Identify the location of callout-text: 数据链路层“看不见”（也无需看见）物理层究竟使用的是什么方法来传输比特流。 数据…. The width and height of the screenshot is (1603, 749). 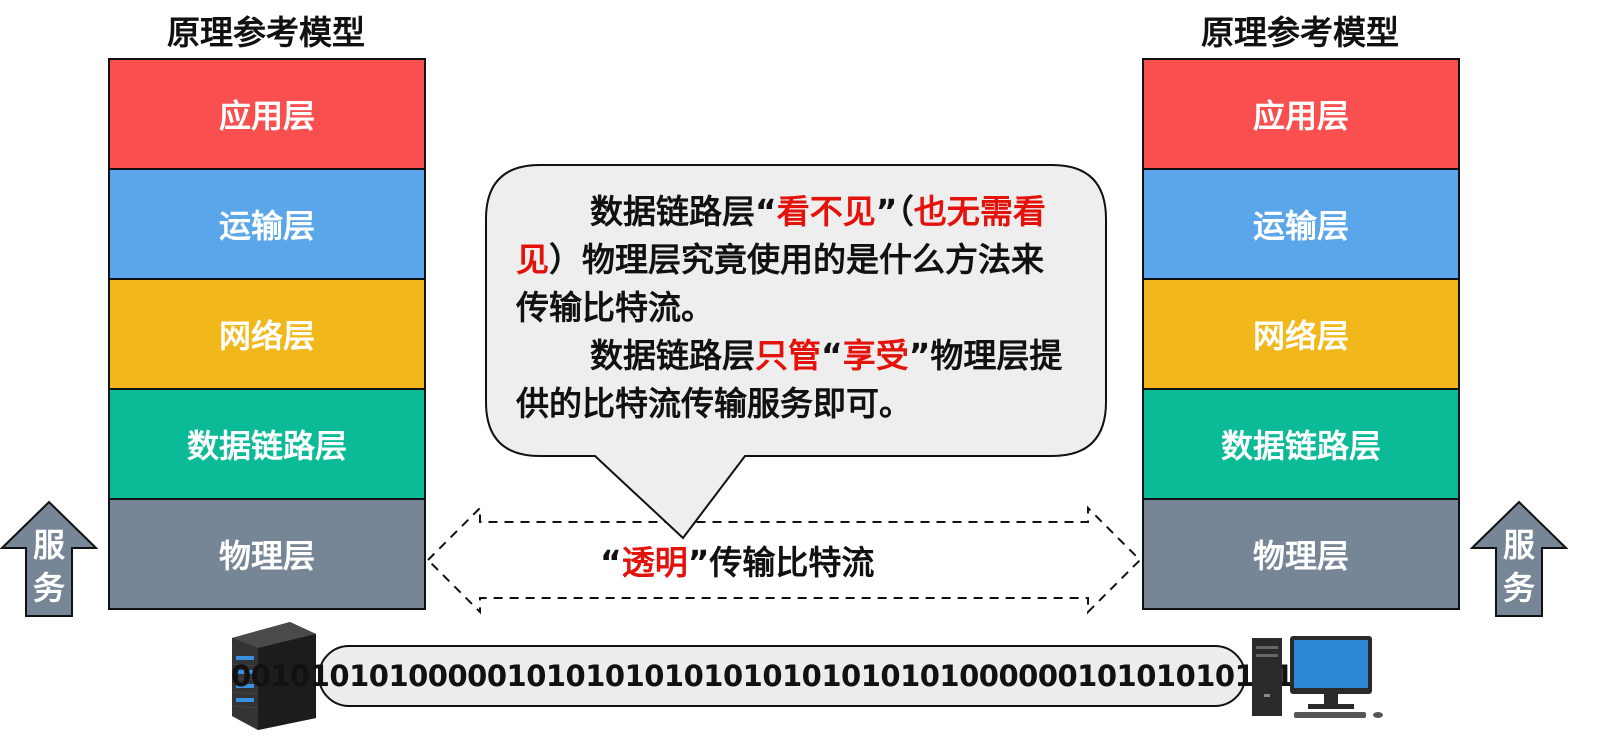
(796, 308).